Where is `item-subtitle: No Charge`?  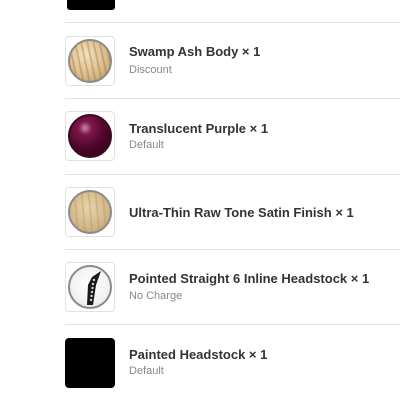 item-subtitle: No Charge is located at coordinates (156, 296).